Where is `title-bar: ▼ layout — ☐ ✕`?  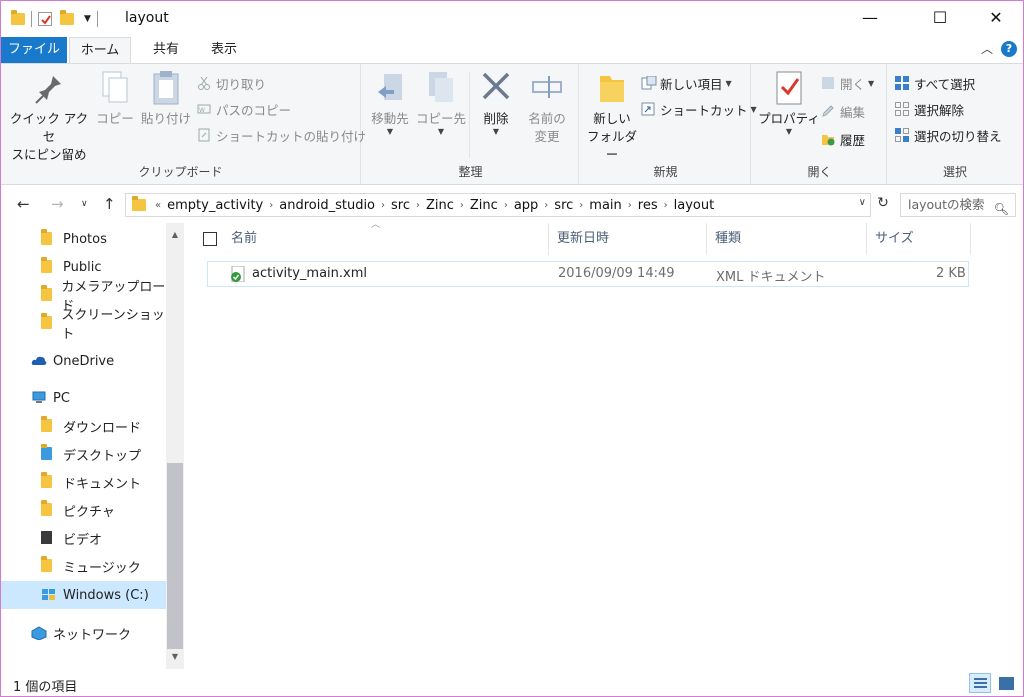 title-bar: ▼ layout — ☐ ✕ is located at coordinates (512, 18).